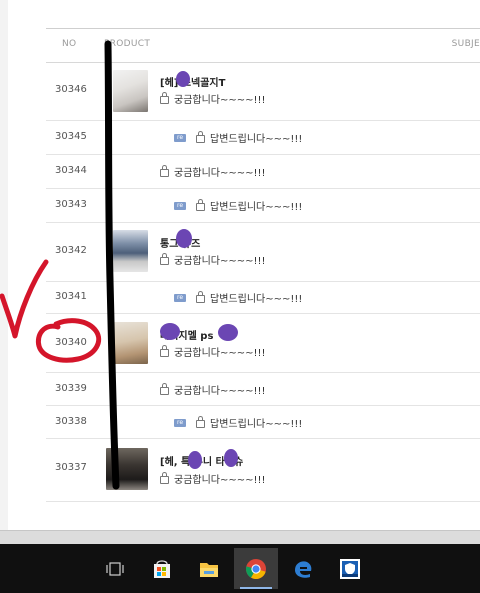 The image size is (480, 593). Describe the element at coordinates (240, 537) in the screenshot. I see `page-bottom-bar` at that location.